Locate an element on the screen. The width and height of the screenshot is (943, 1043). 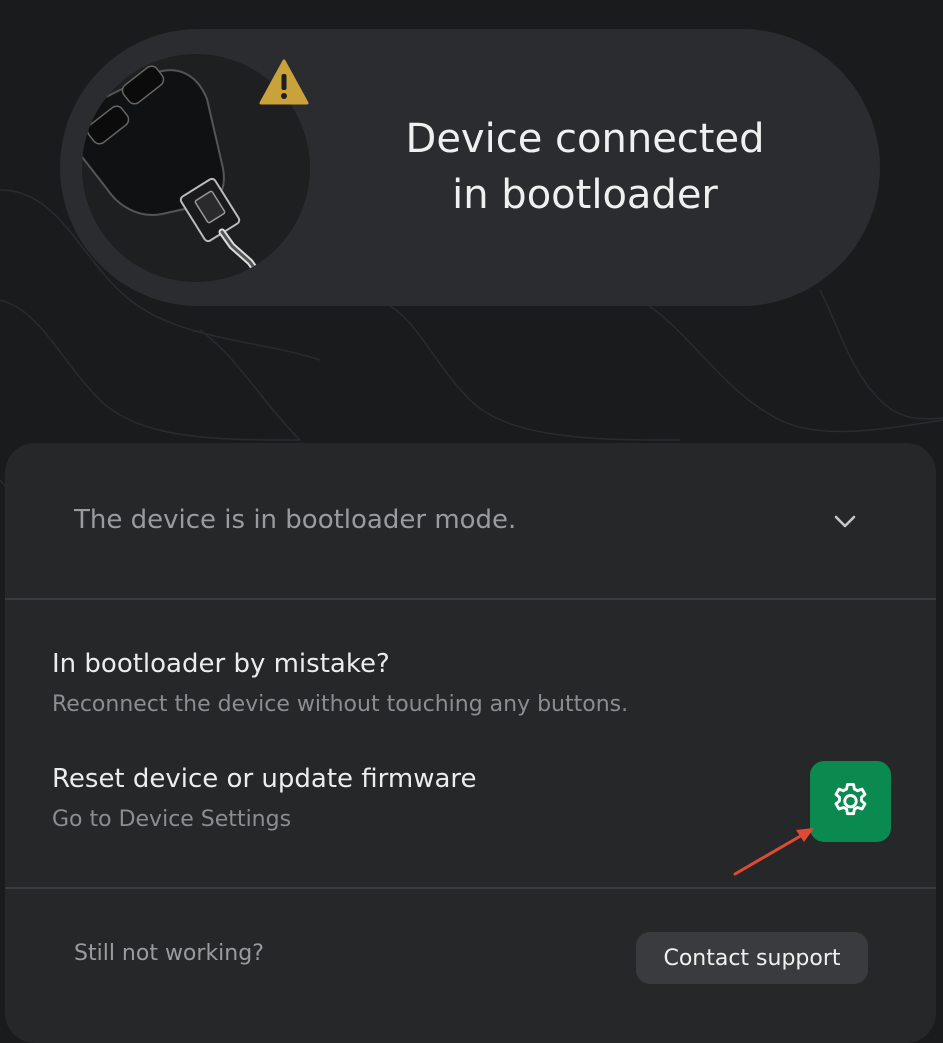
gear-icon is located at coordinates (850, 799).